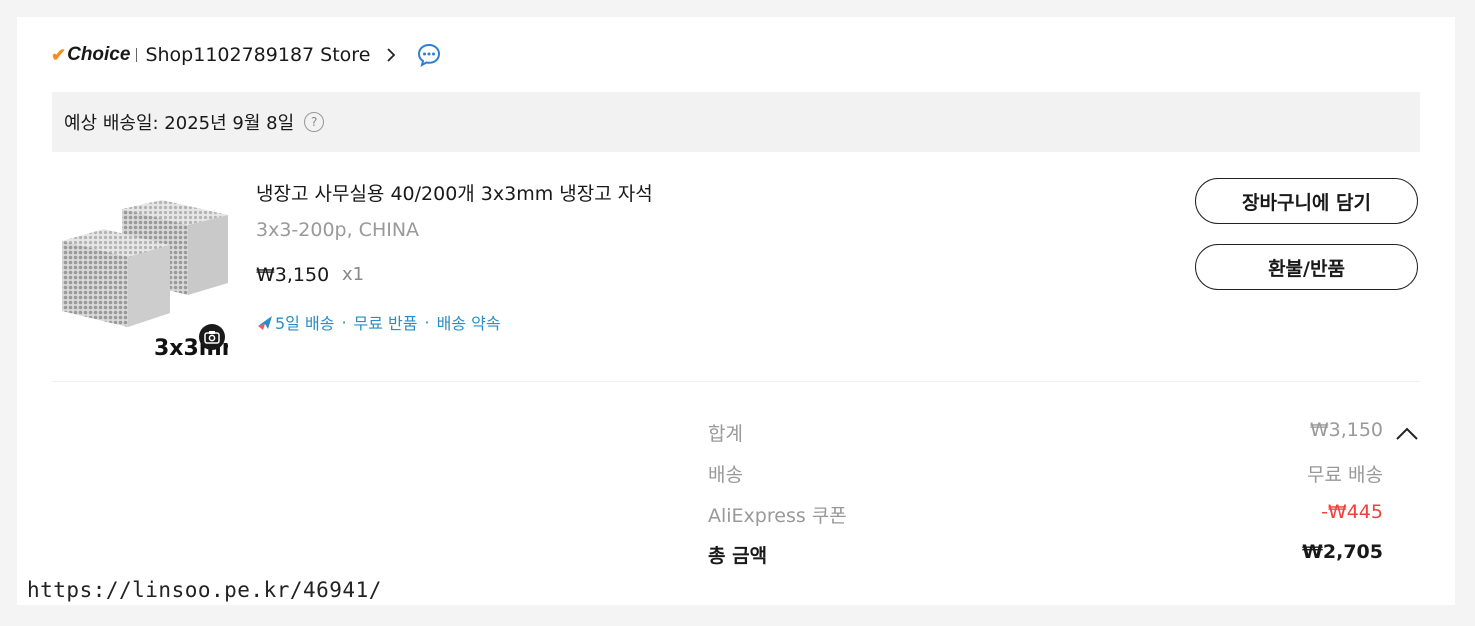  What do you see at coordinates (1045, 514) in the screenshot?
I see `coupon-row: AliExpress 쿠폰 -₩445` at bounding box center [1045, 514].